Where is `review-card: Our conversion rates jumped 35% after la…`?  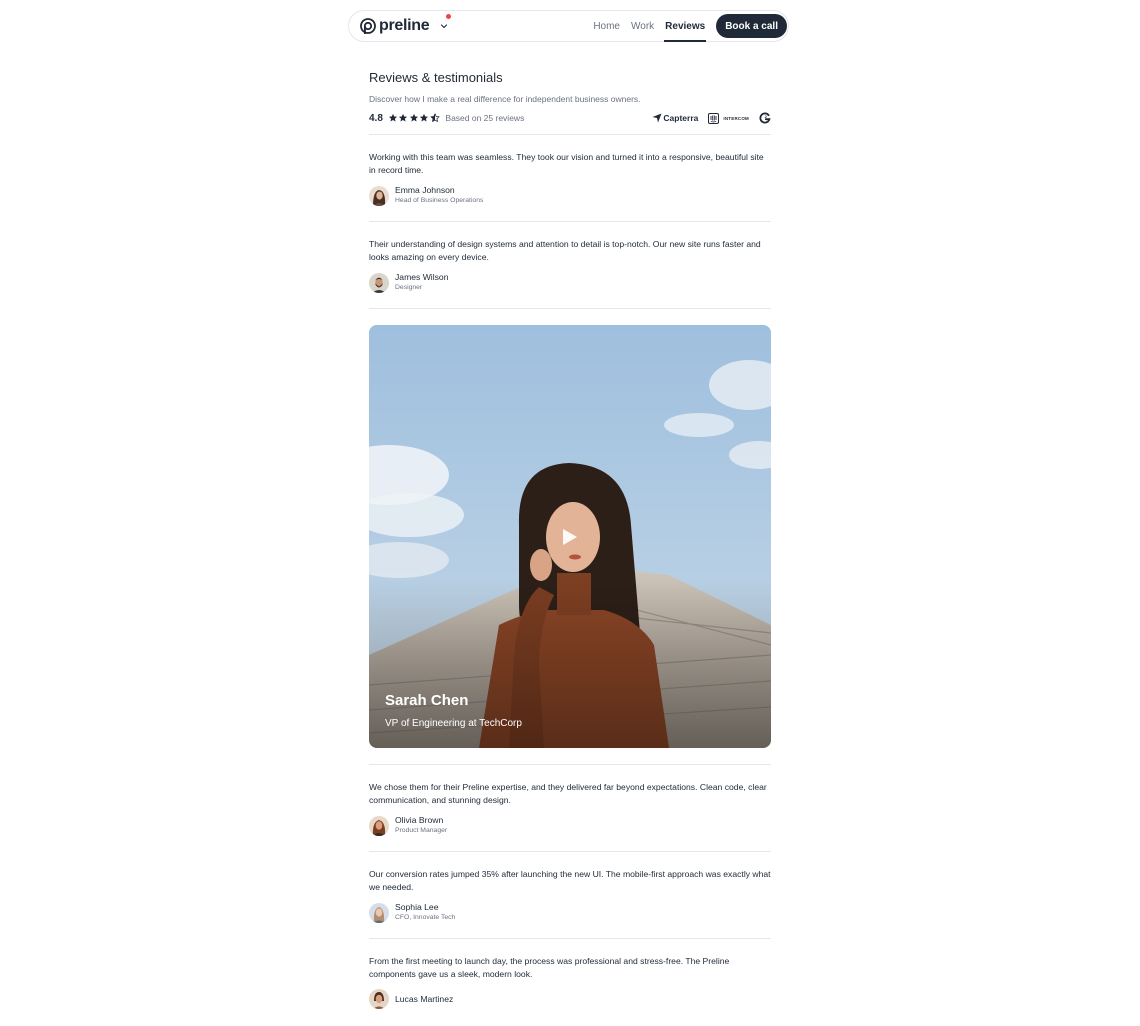 review-card: Our conversion rates jumped 35% after la… is located at coordinates (570, 895).